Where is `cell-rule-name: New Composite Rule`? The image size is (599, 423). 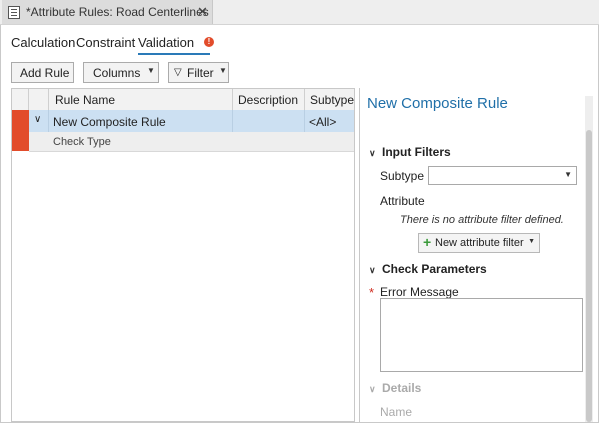
cell-rule-name: New Composite Rule is located at coordinates (141, 121).